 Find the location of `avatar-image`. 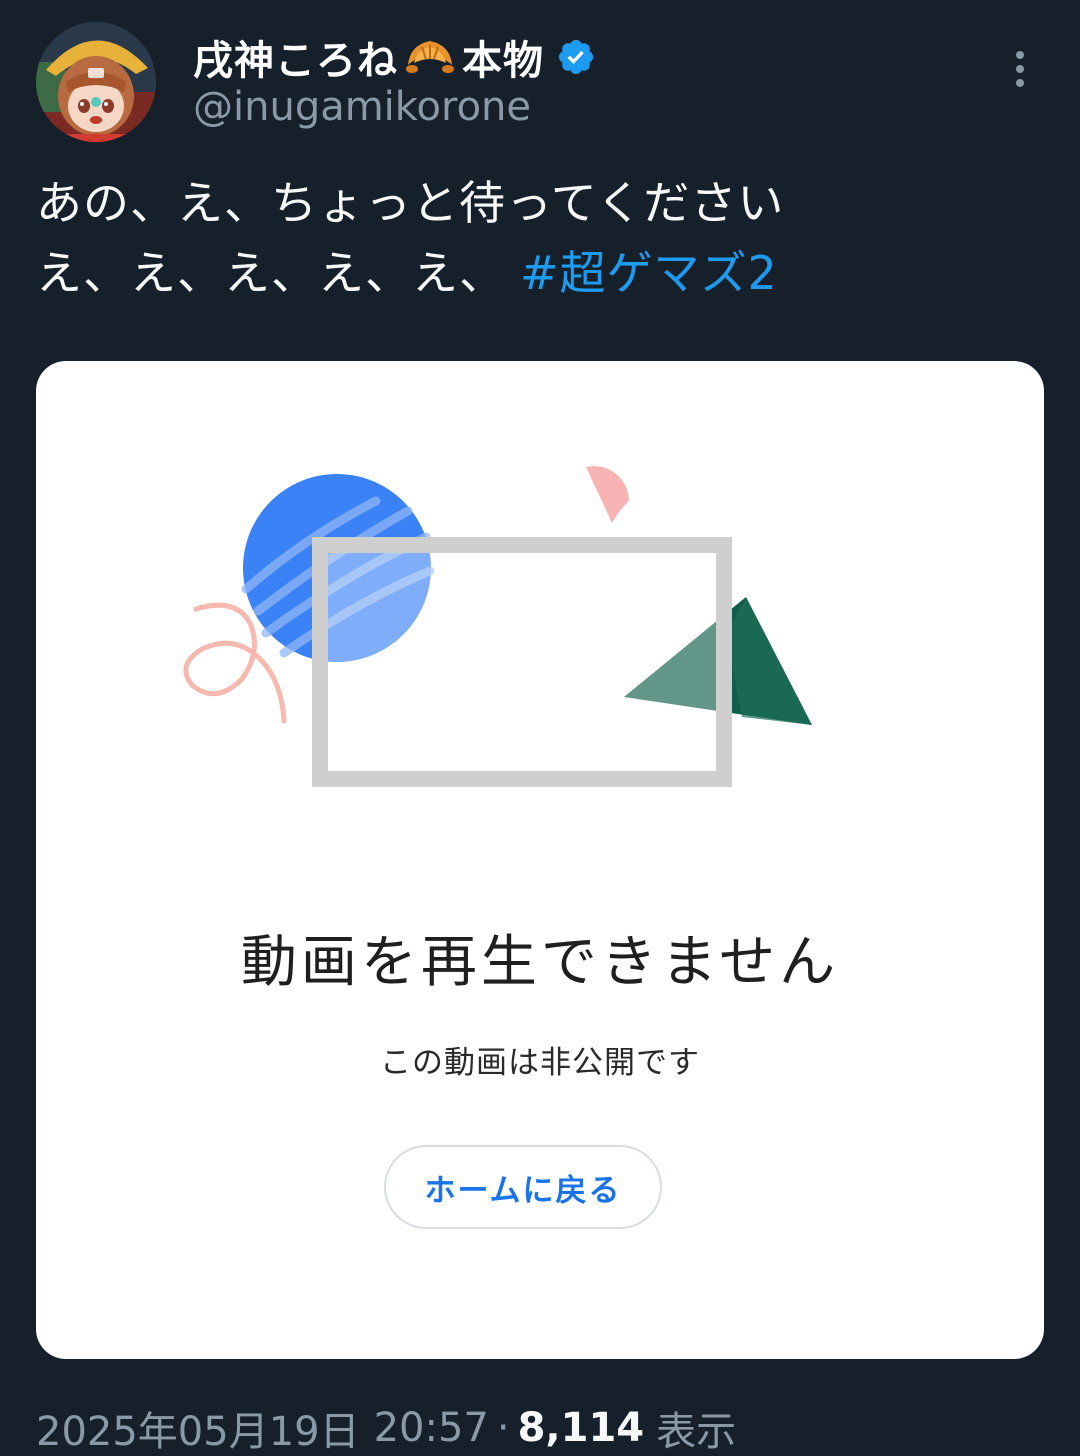

avatar-image is located at coordinates (96, 82).